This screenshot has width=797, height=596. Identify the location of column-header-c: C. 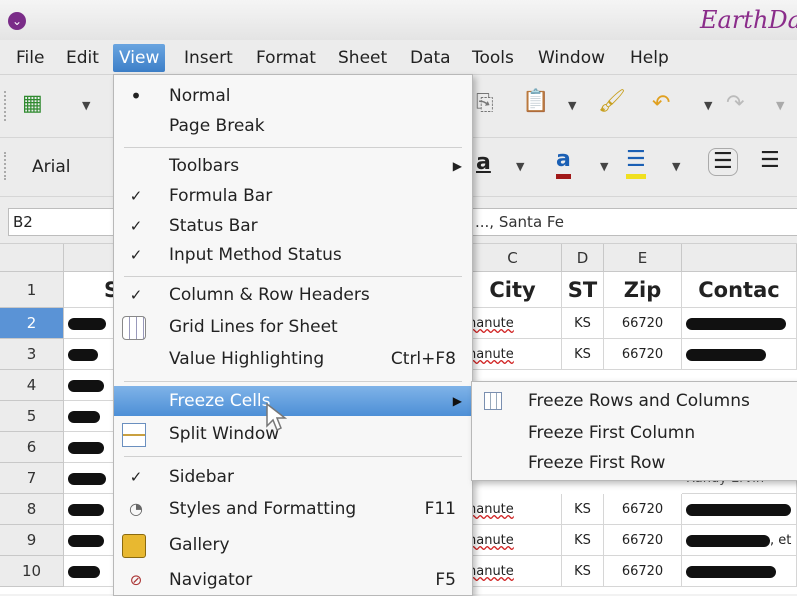
(513, 258).